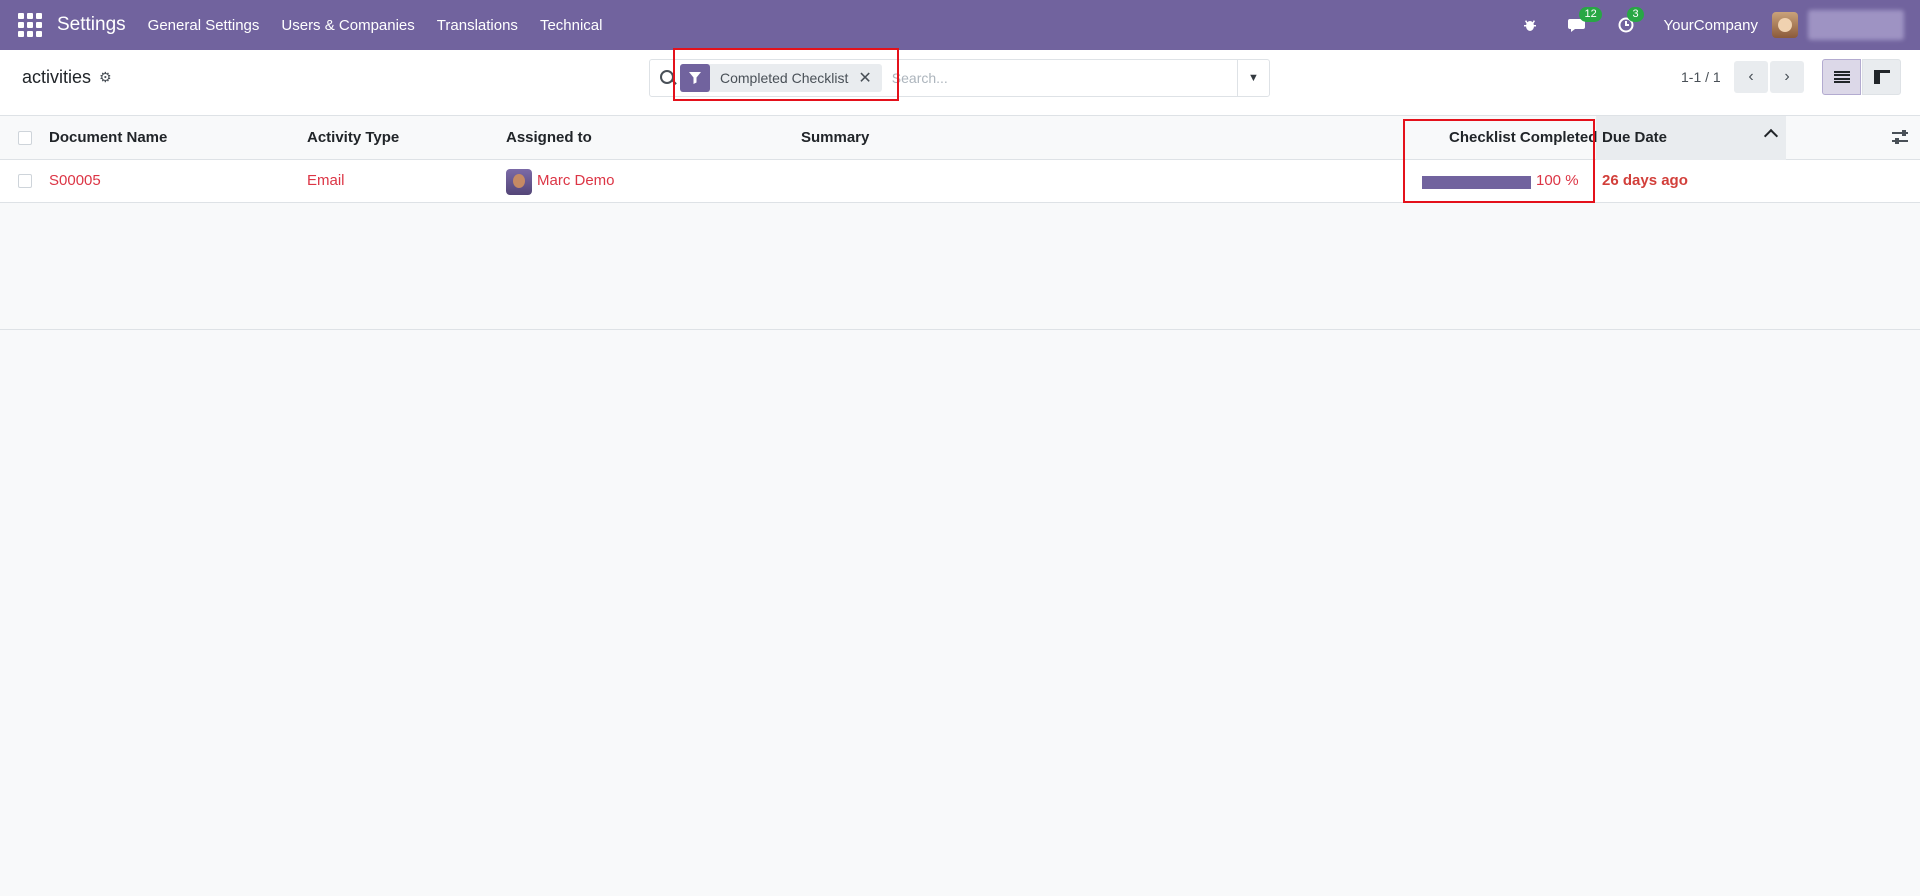  I want to click on kanban-view-icon, so click(1881, 77).